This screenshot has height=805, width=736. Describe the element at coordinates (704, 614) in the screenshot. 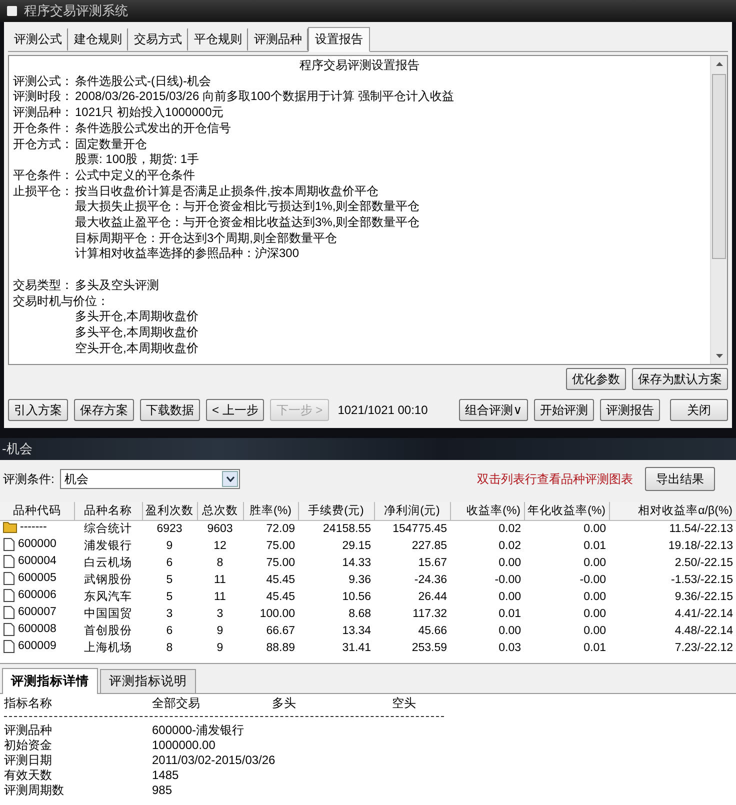

I see `table-cell-text: 4.41/-22.14` at that location.